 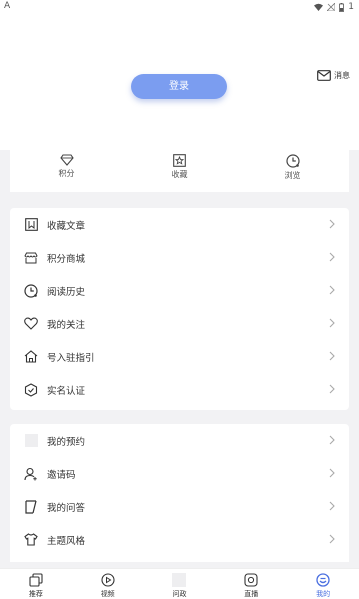 I want to click on message-label: 消息, so click(x=342, y=75).